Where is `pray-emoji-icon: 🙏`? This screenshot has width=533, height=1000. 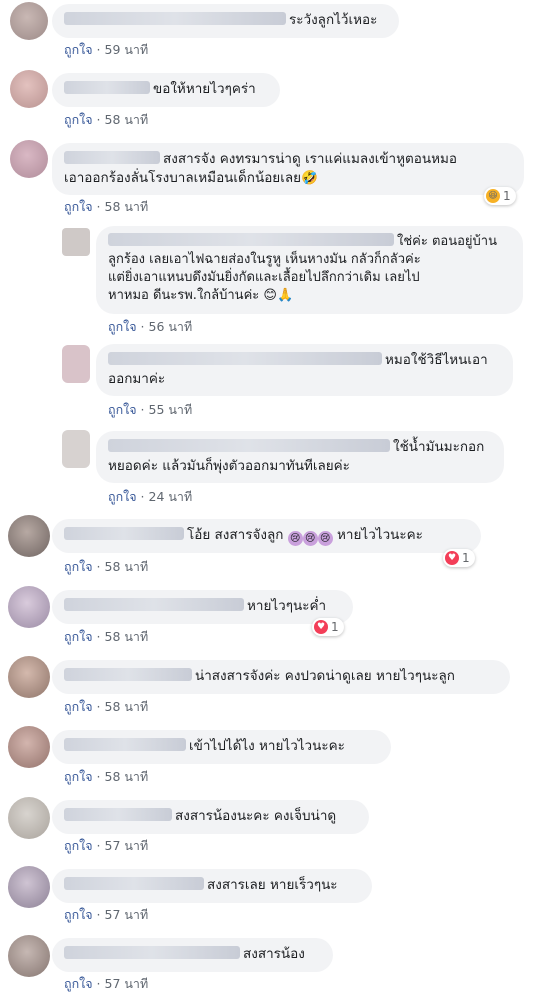 pray-emoji-icon: 🙏 is located at coordinates (285, 295).